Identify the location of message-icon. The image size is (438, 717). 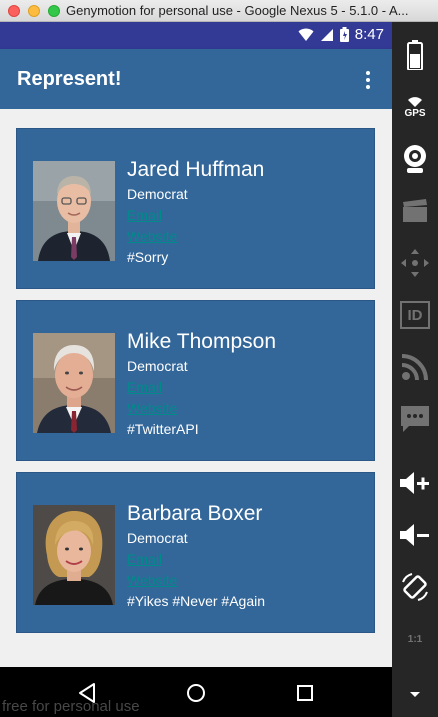
(415, 419).